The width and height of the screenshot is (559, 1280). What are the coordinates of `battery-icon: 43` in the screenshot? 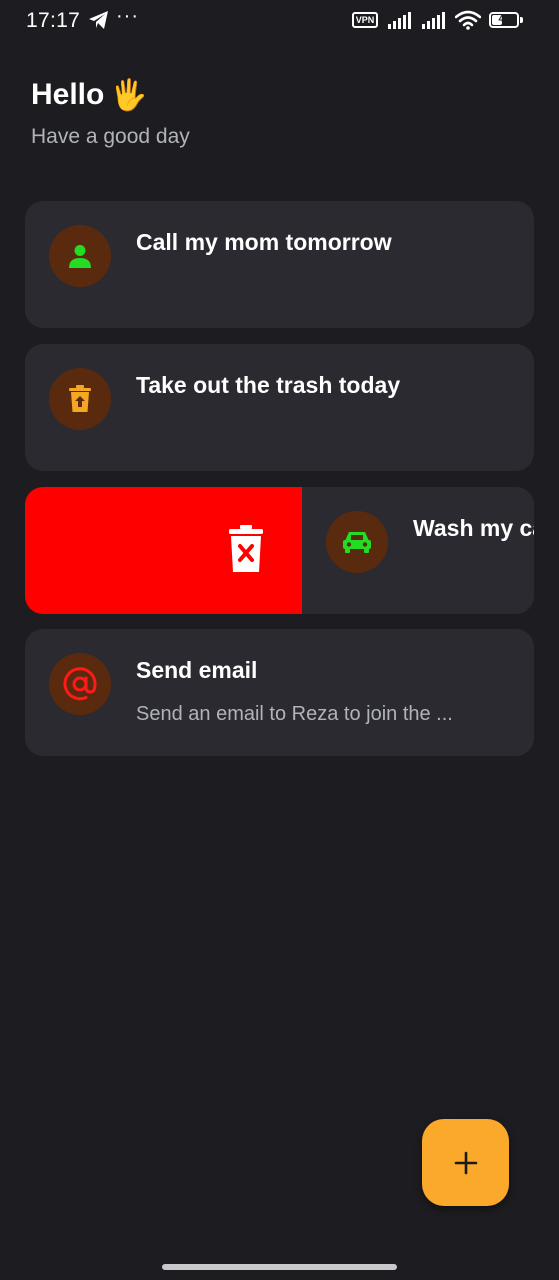 It's located at (504, 20).